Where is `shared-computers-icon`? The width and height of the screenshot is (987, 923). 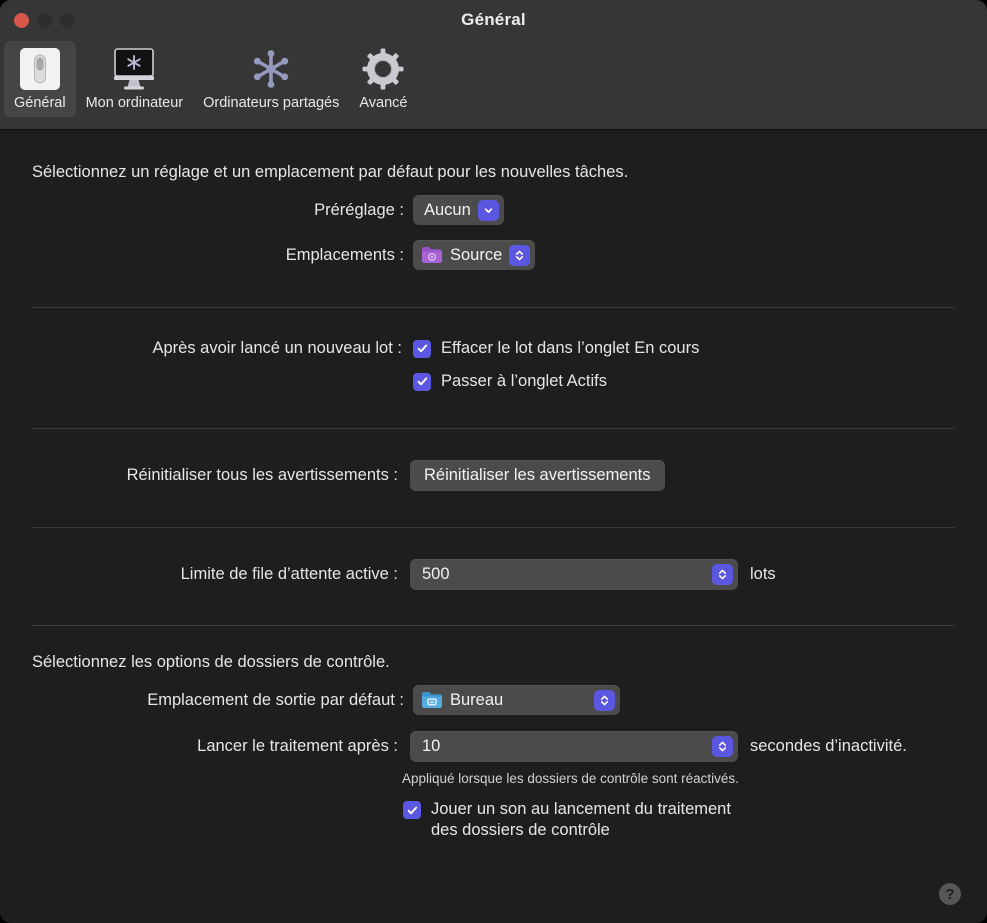
shared-computers-icon is located at coordinates (271, 69).